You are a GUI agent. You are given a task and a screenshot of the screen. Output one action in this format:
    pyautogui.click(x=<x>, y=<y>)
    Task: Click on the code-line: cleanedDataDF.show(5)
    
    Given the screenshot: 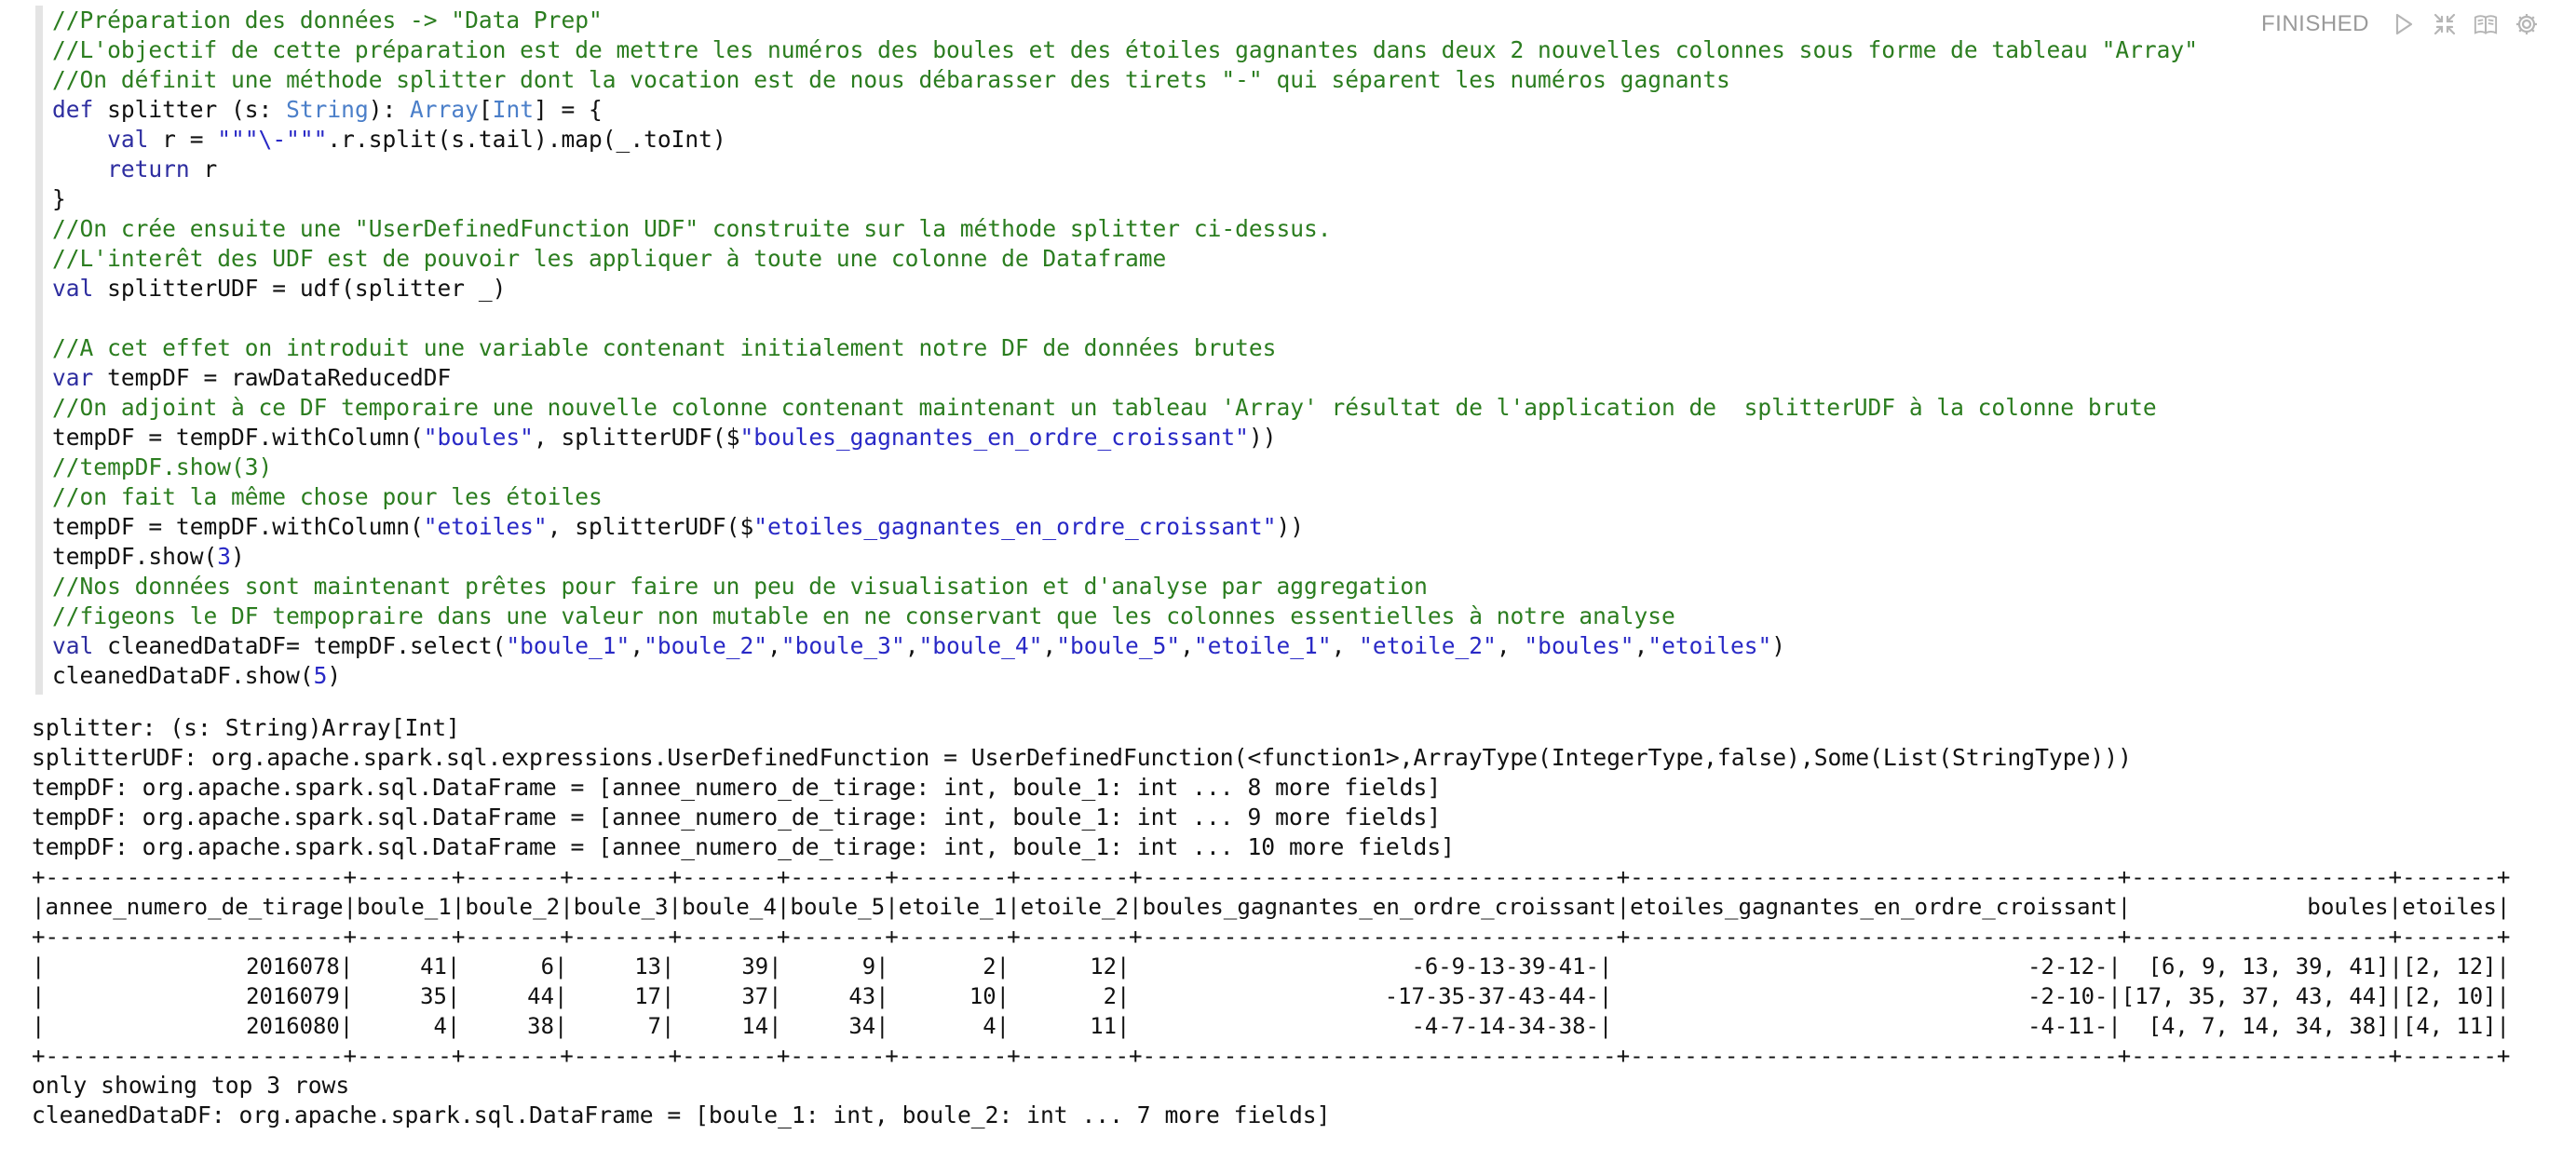 What is the action you would take?
    pyautogui.click(x=1282, y=676)
    